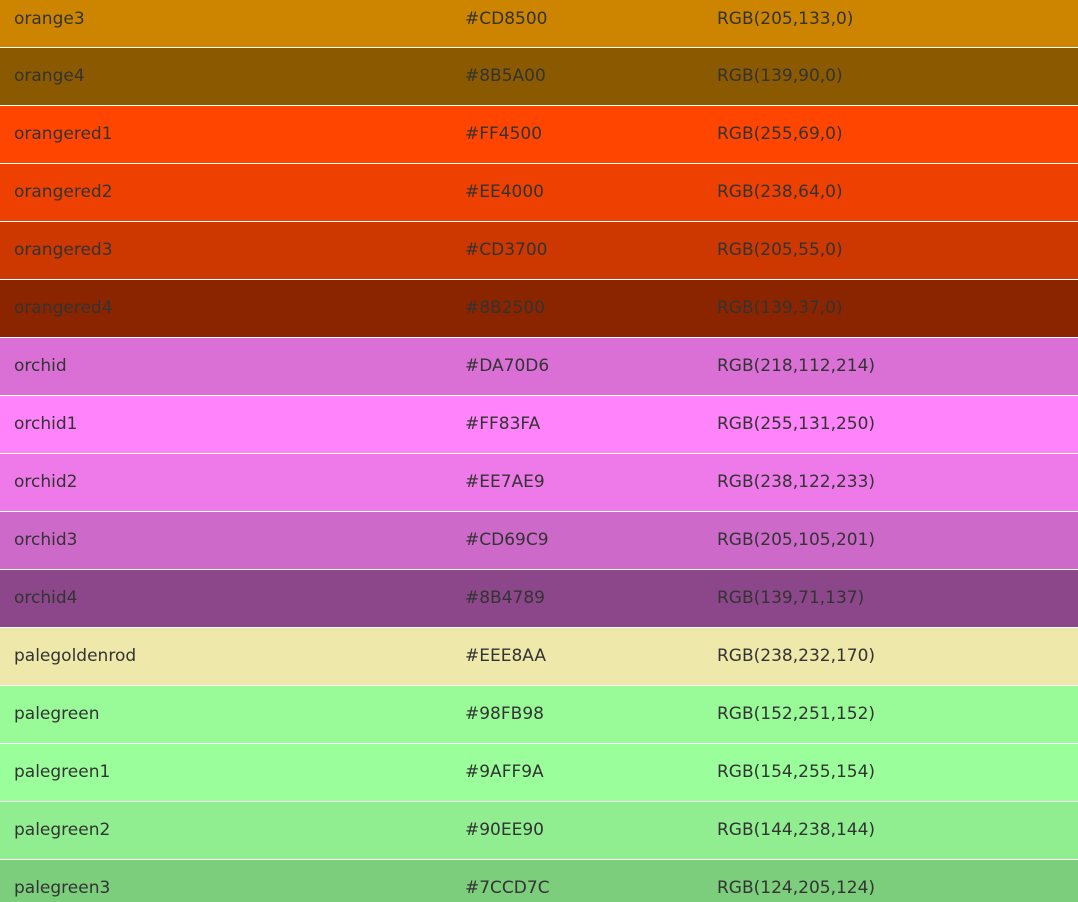  Describe the element at coordinates (577, 250) in the screenshot. I see `color-hex-cell: #CD3700` at that location.